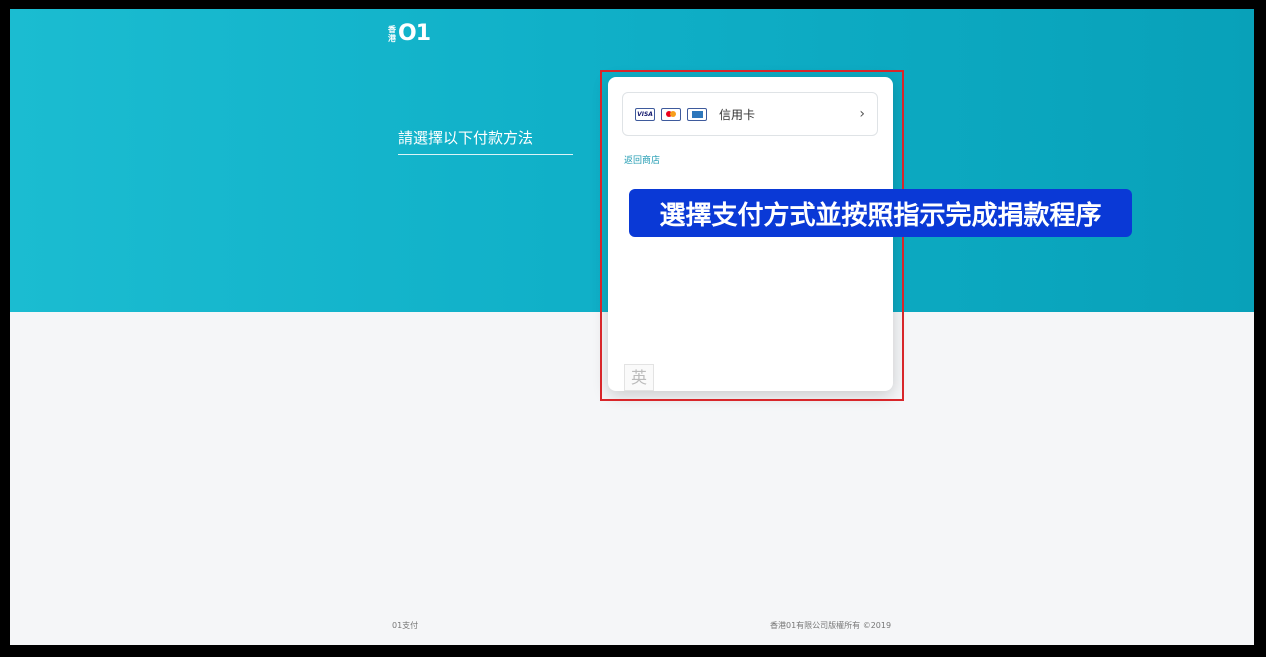  I want to click on credit-card-label: 信用卡, so click(737, 114).